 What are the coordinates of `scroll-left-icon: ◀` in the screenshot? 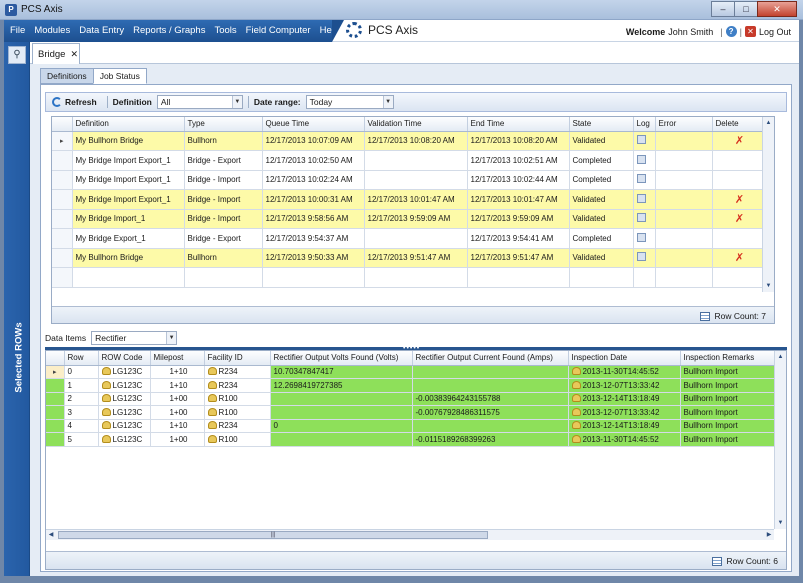 It's located at (51, 535).